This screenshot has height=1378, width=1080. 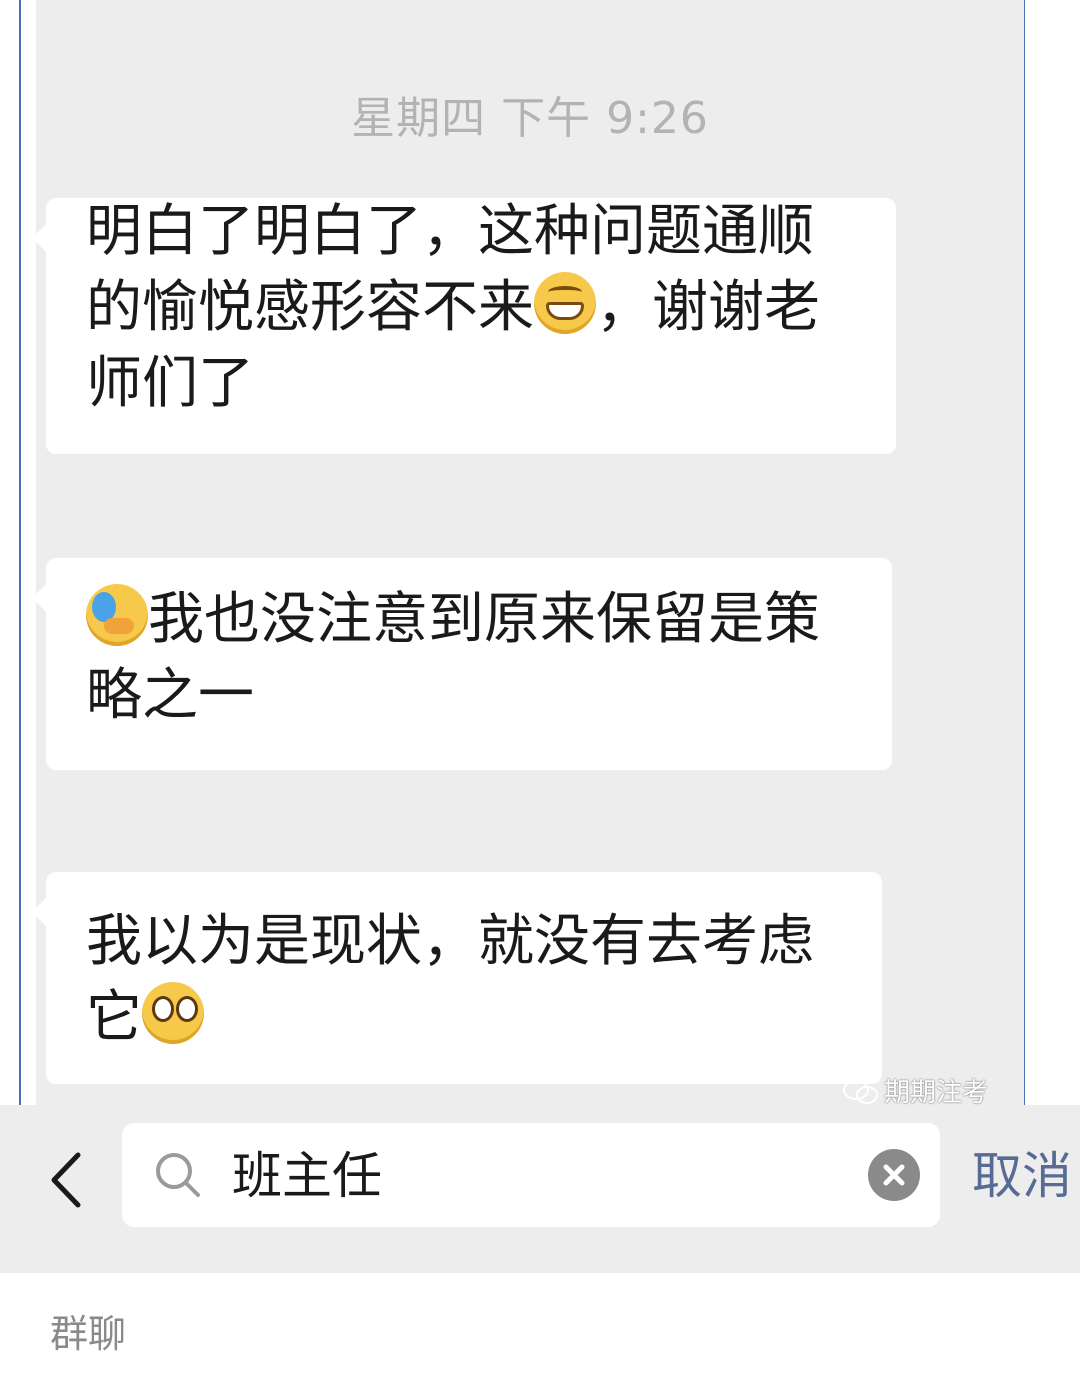 I want to click on search-bar: 取消, so click(x=540, y=1189).